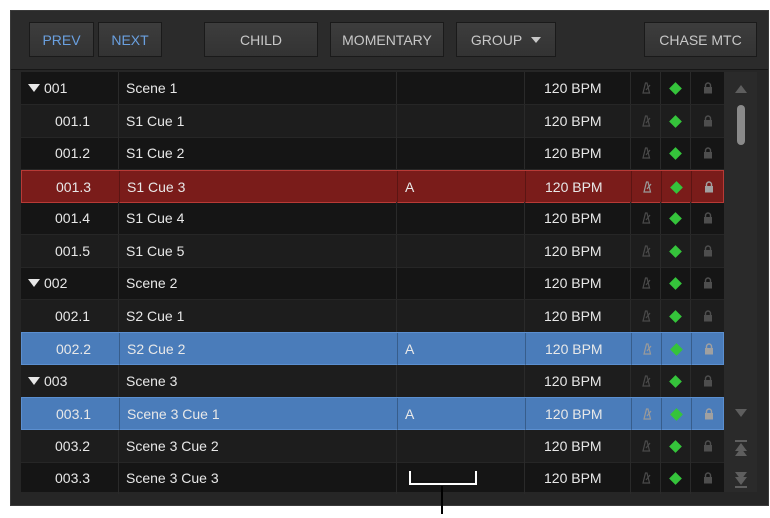  What do you see at coordinates (372, 413) in the screenshot?
I see `table-row: 003.1 Scene 3 Cue 1 A 120 BPM` at bounding box center [372, 413].